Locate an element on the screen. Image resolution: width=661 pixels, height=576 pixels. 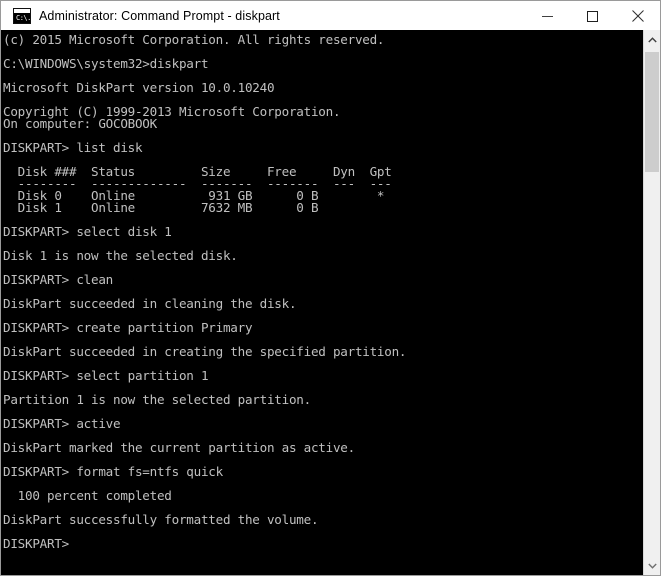
console-line: 100 percent completed is located at coordinates (87, 495).